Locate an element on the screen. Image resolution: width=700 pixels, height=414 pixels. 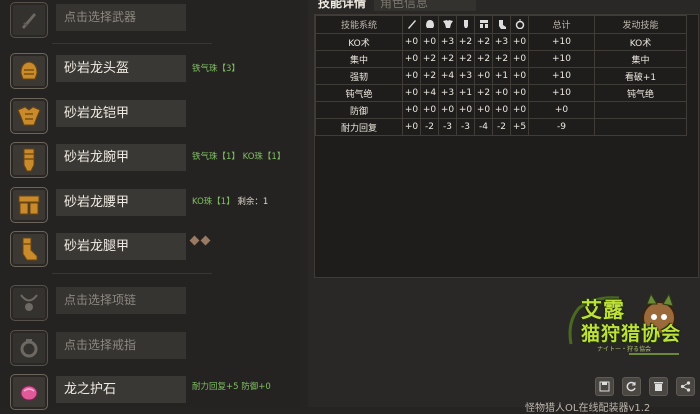
table-row: 集中 +0 +2 +2 +2 +2 +2 +0 +10 集中 is located at coordinates (501, 59).